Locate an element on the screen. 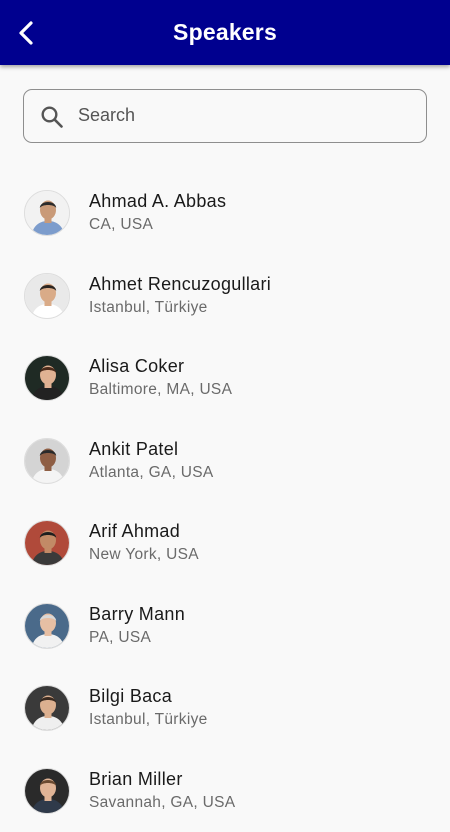 This screenshot has width=450, height=832. speaker-name: Ahmet Rencuzogullari is located at coordinates (180, 284).